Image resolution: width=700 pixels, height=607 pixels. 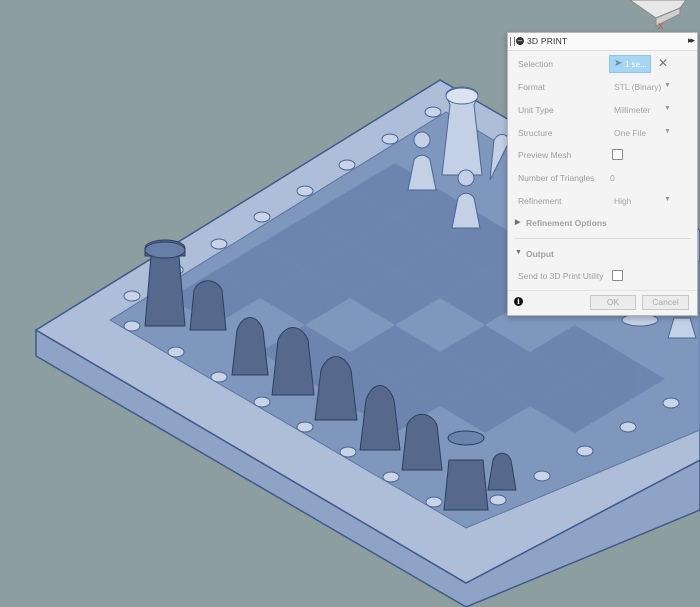 What do you see at coordinates (663, 63) in the screenshot?
I see `clear-selection-icon: ✕` at bounding box center [663, 63].